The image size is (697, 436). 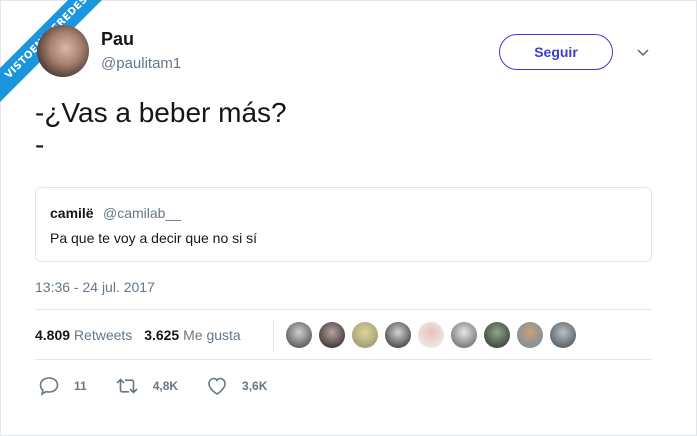 What do you see at coordinates (212, 335) in the screenshot?
I see `like-label: Me gusta` at bounding box center [212, 335].